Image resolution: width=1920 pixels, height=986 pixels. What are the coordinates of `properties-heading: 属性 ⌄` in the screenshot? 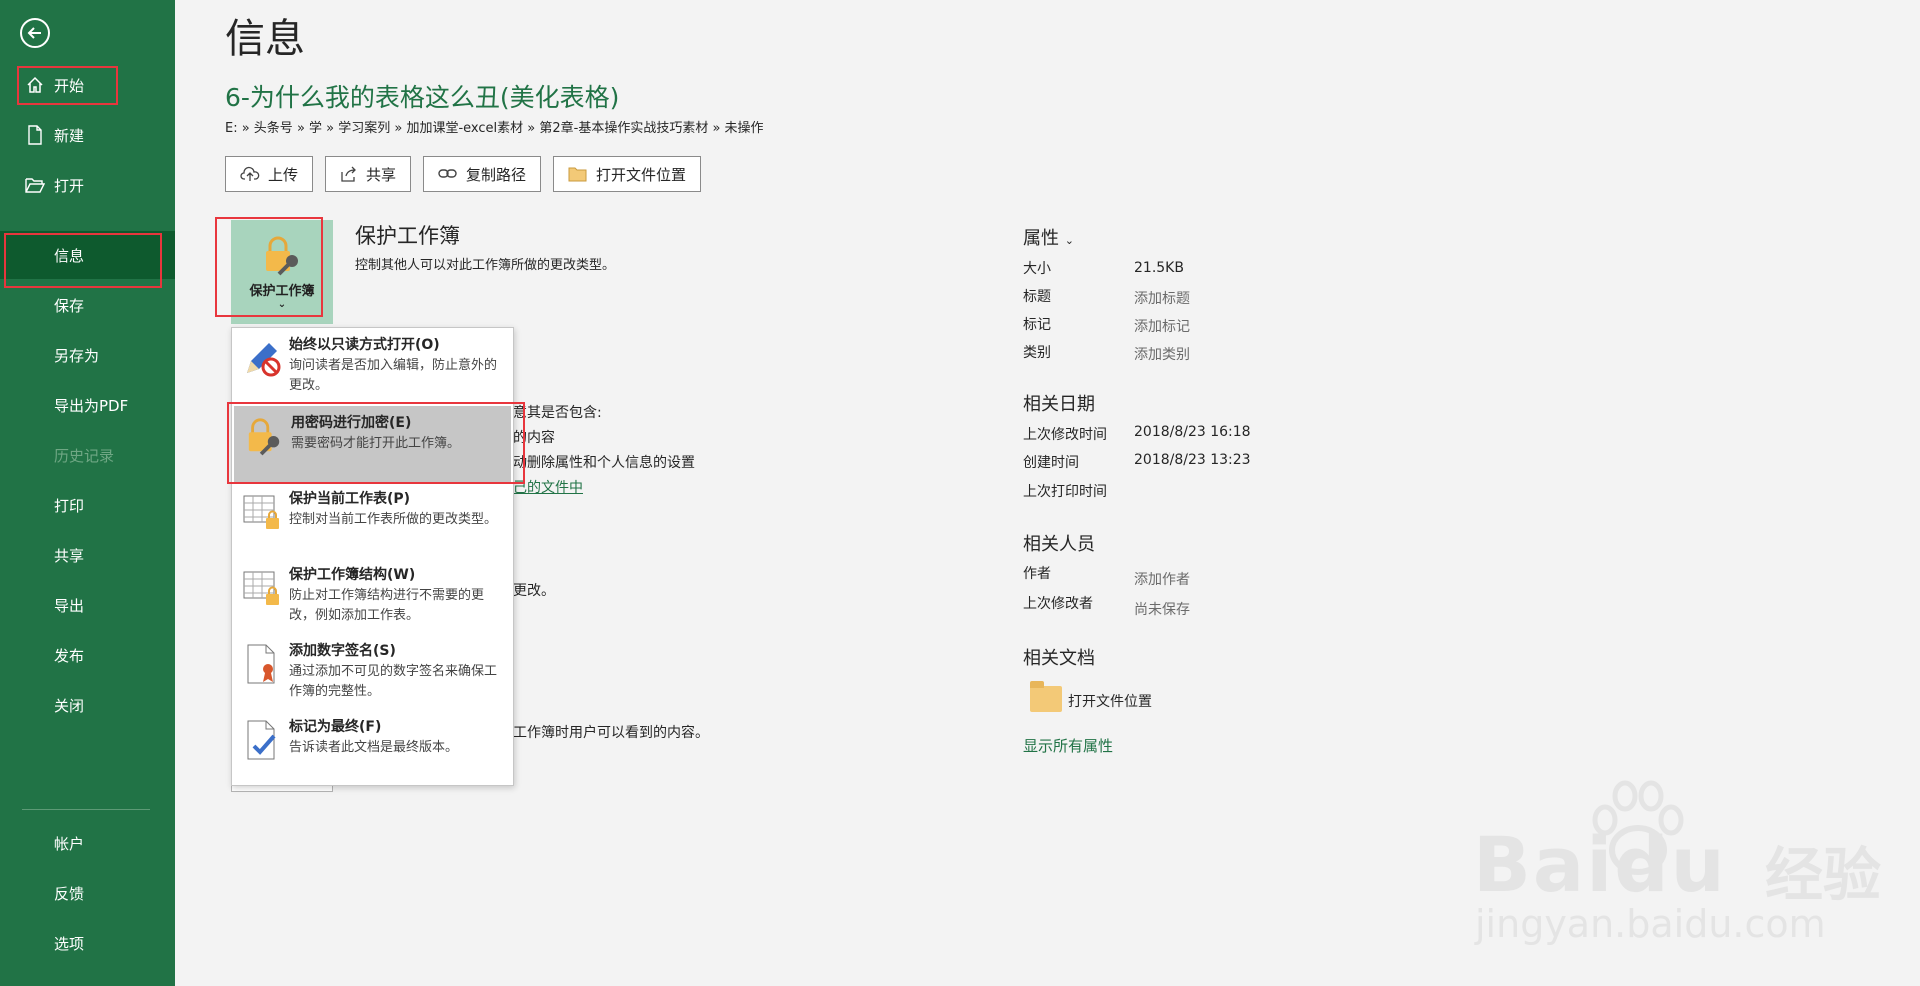 It's located at (1048, 237).